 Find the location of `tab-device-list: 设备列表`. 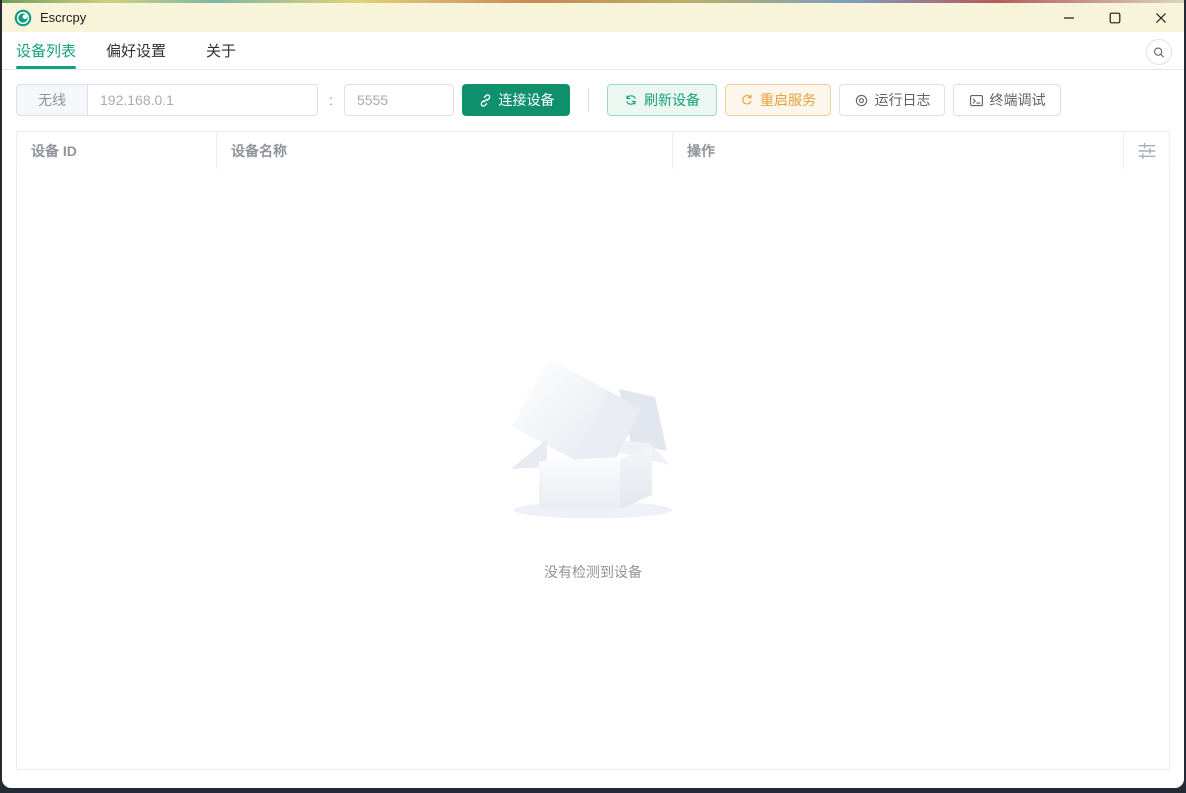

tab-device-list: 设备列表 is located at coordinates (46, 50).